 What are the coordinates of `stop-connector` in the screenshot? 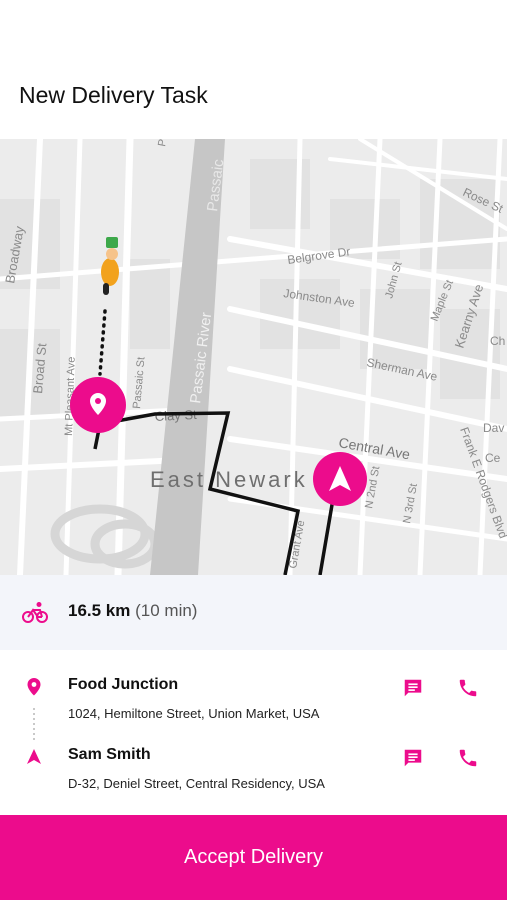 It's located at (34, 725).